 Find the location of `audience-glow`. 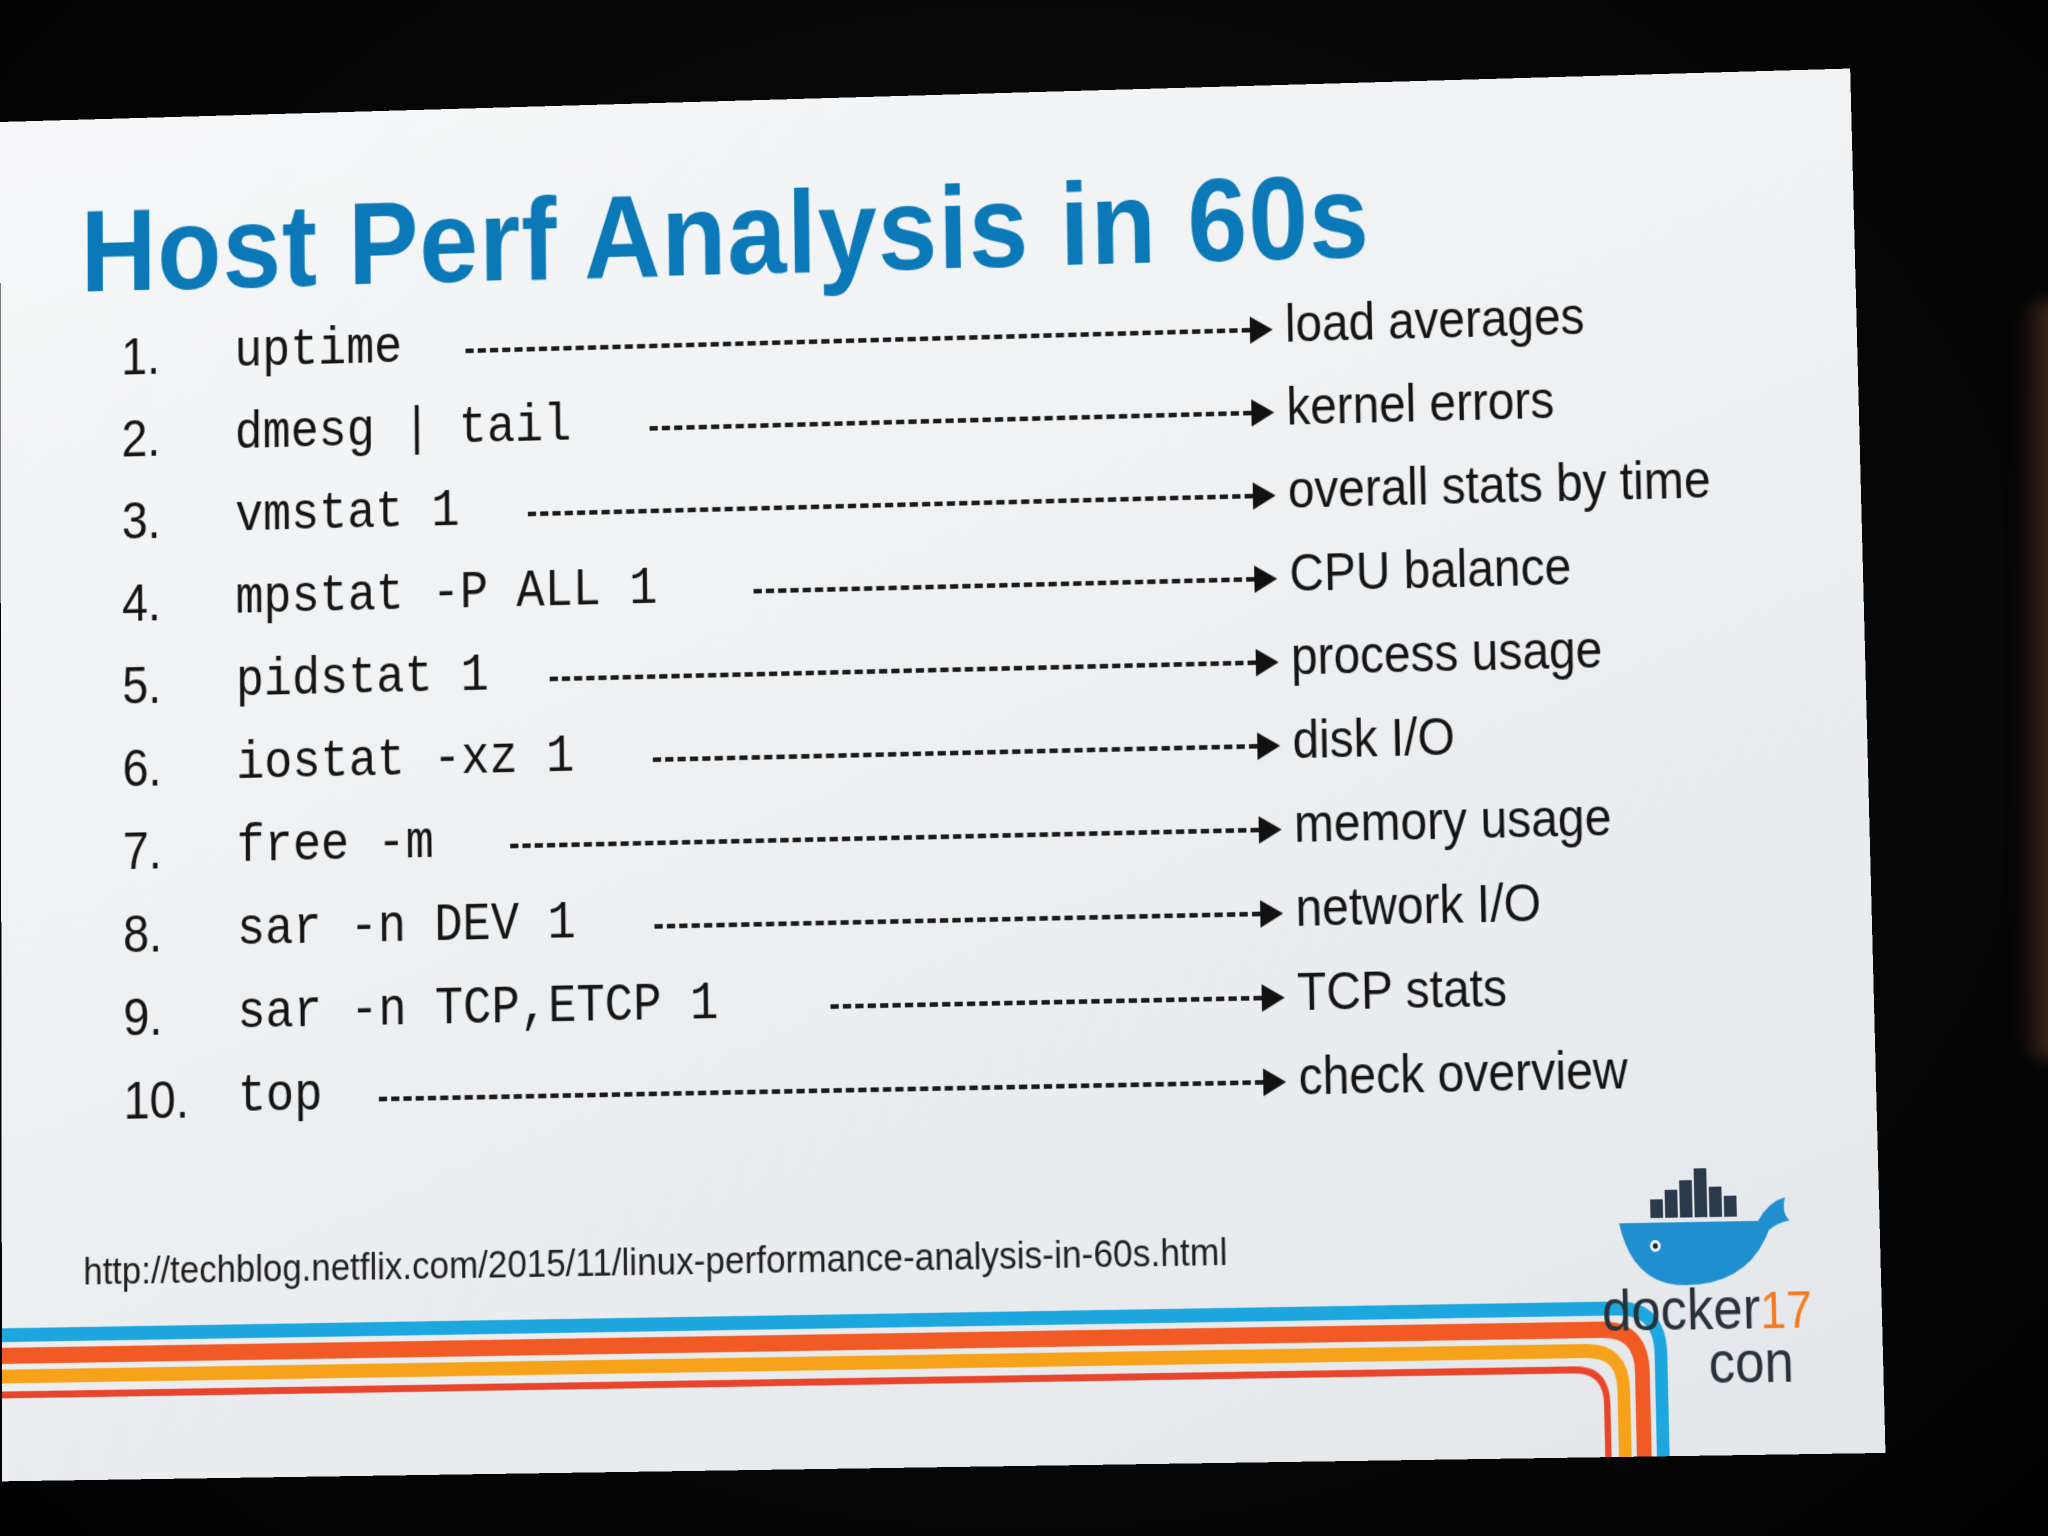

audience-glow is located at coordinates (2033, 680).